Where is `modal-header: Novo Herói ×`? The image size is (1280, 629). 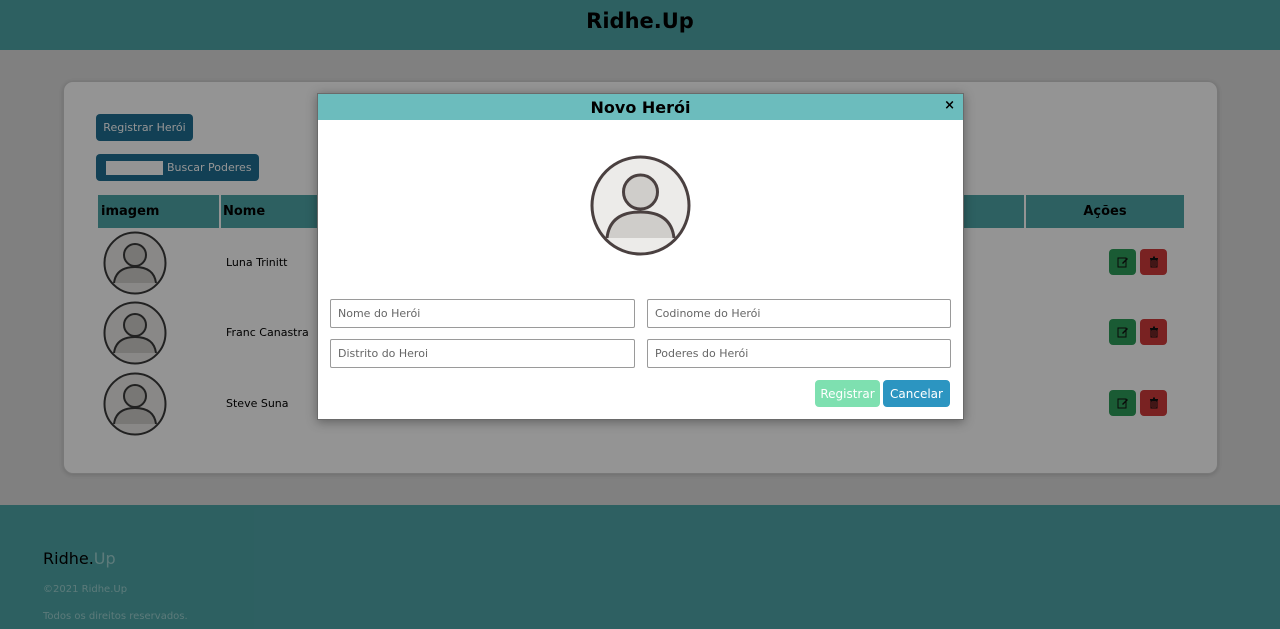
modal-header: Novo Herói × is located at coordinates (640, 107).